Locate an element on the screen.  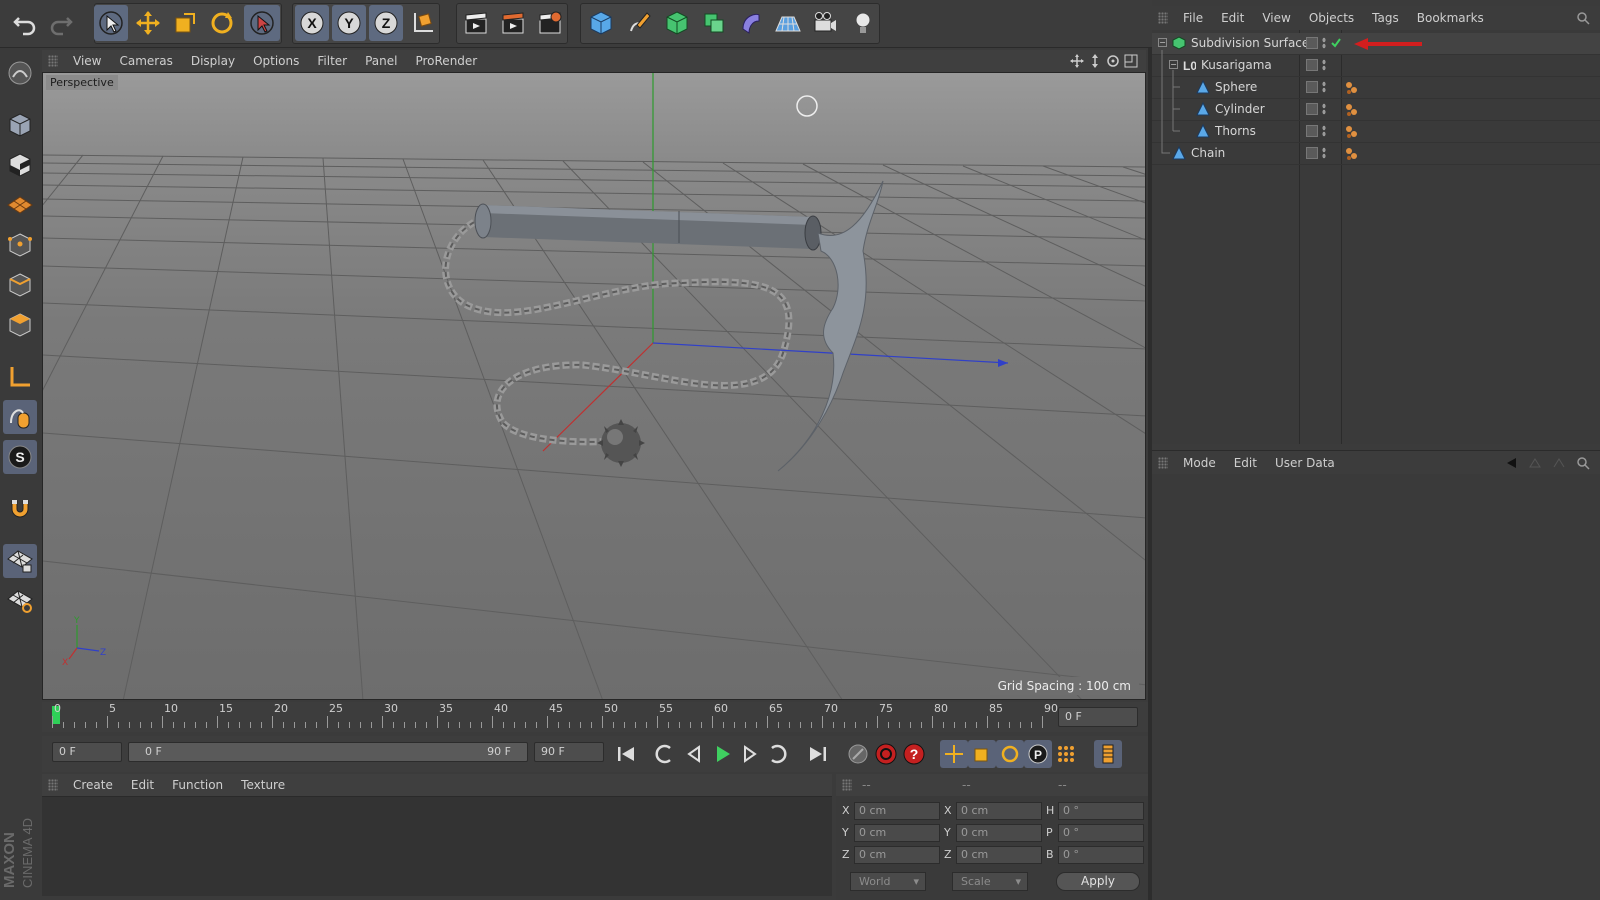
record-active-button is located at coordinates (858, 754).